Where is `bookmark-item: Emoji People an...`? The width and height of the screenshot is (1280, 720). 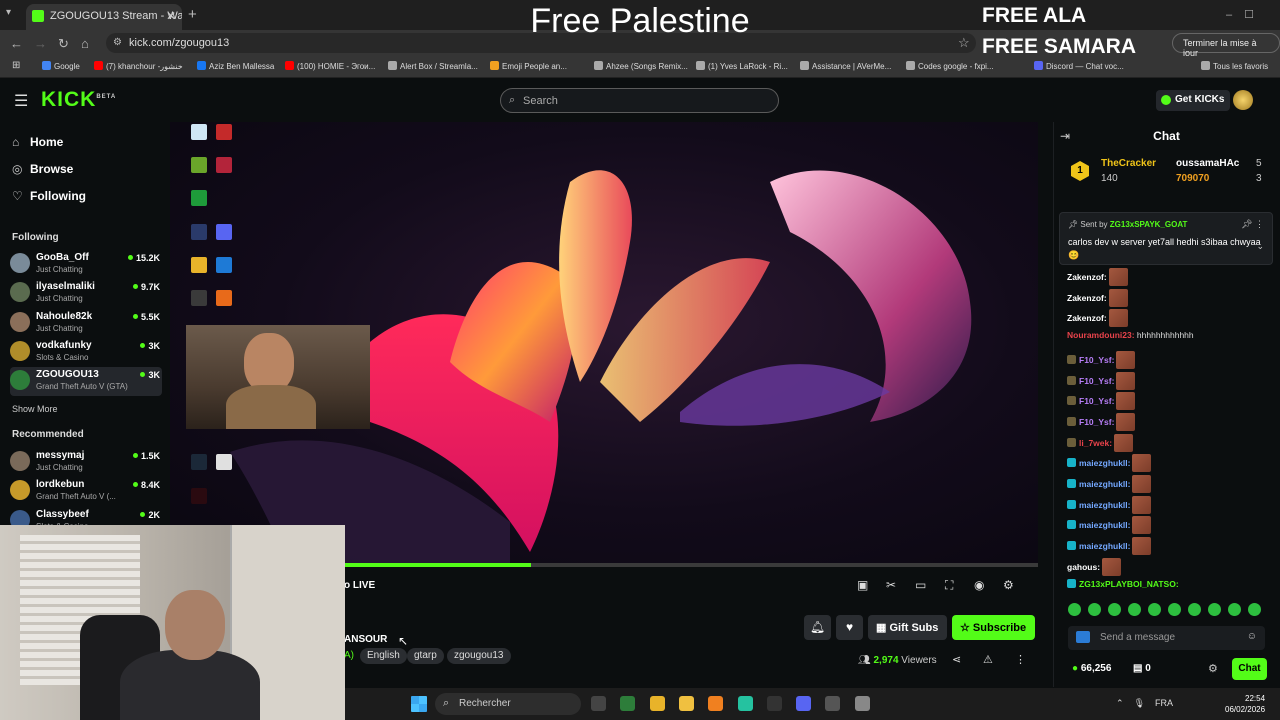 bookmark-item: Emoji People an... is located at coordinates (528, 66).